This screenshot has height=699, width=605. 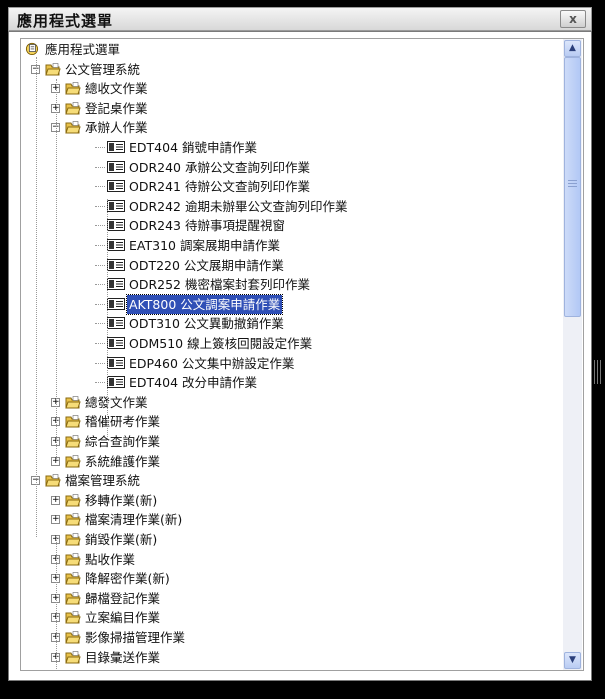 What do you see at coordinates (292, 127) in the screenshot?
I see `tree-item-folder: − 承辦人作業` at bounding box center [292, 127].